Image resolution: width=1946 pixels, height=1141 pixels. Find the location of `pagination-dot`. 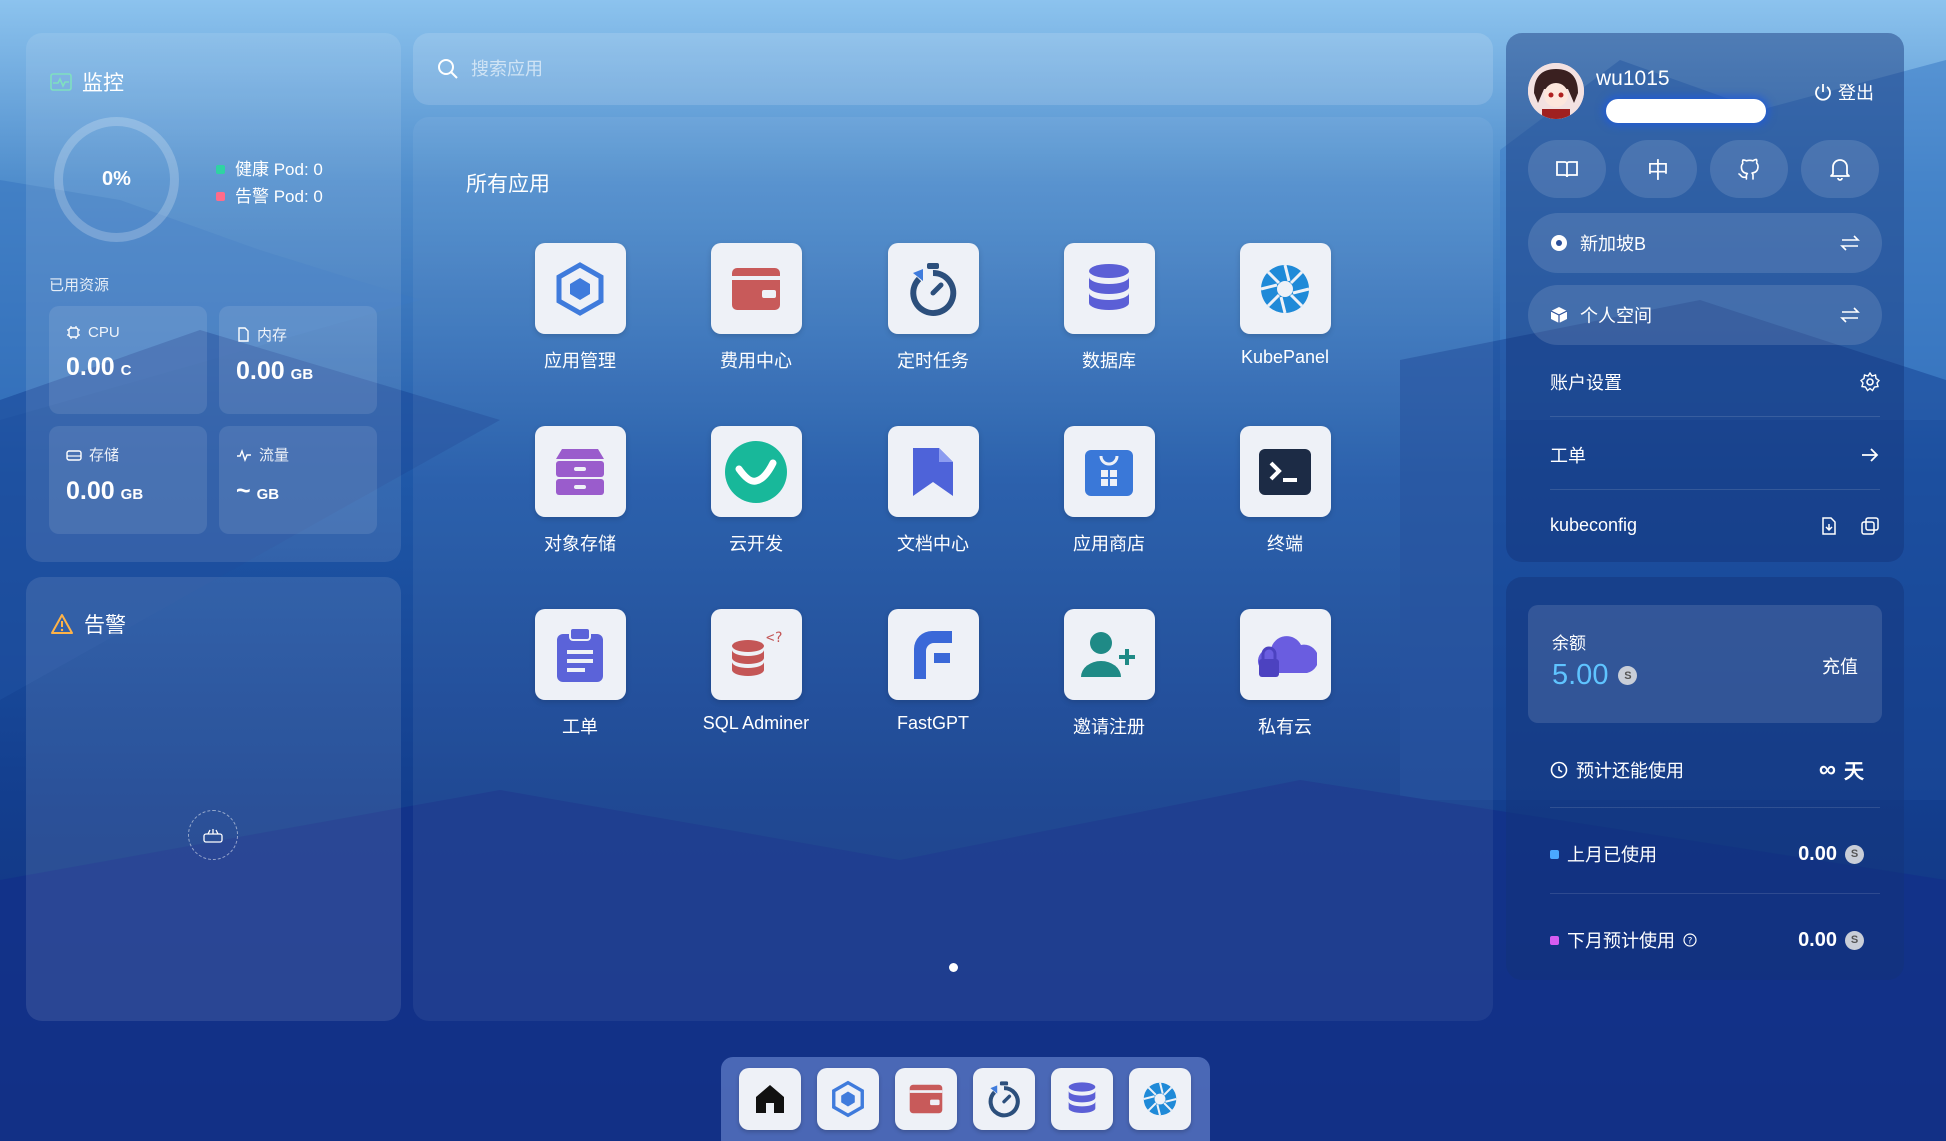

pagination-dot is located at coordinates (953, 967).